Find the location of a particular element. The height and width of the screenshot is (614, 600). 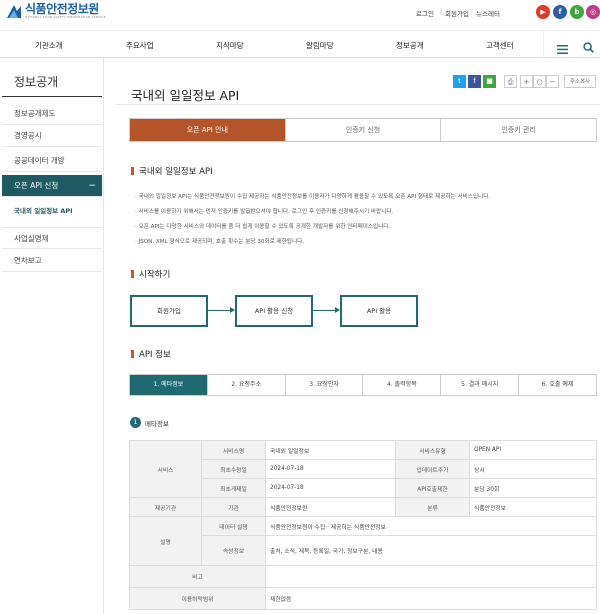

newsletter-link: 뉴스레터 is located at coordinates (488, 13).